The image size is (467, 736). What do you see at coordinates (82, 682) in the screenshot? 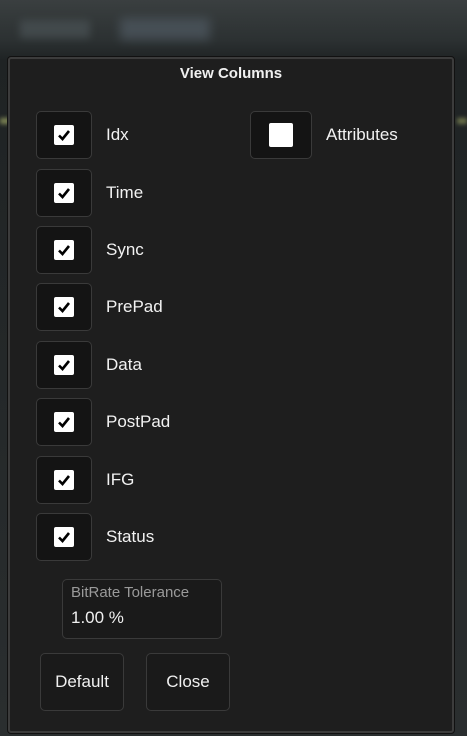
I see `default-button: Default` at bounding box center [82, 682].